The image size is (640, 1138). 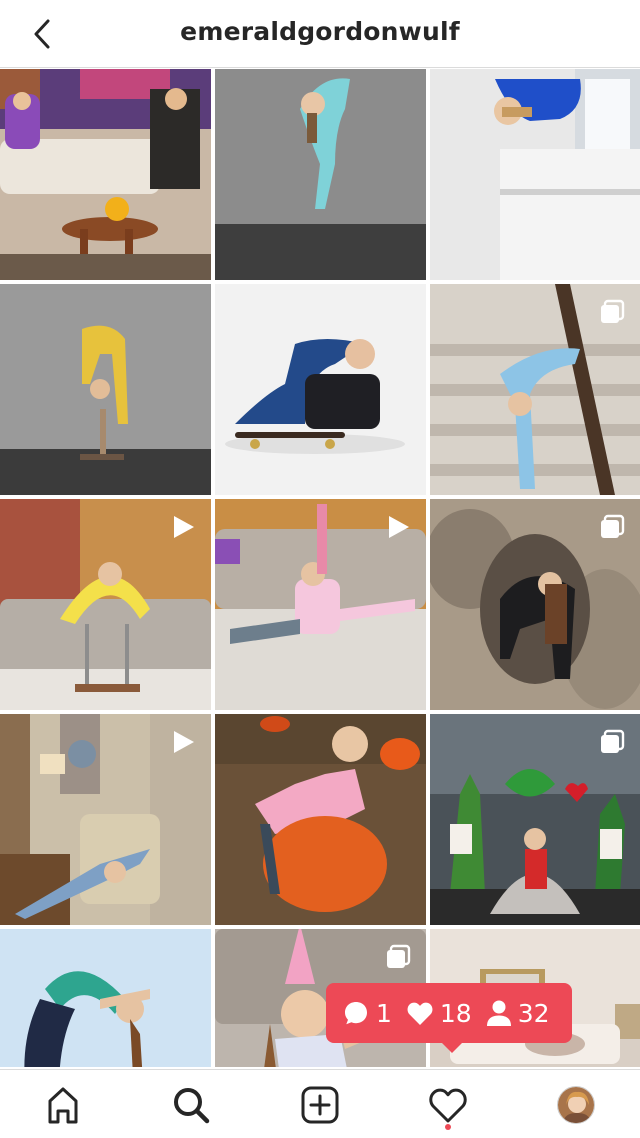 I want to click on nav-new-post-button, so click(x=320, y=1105).